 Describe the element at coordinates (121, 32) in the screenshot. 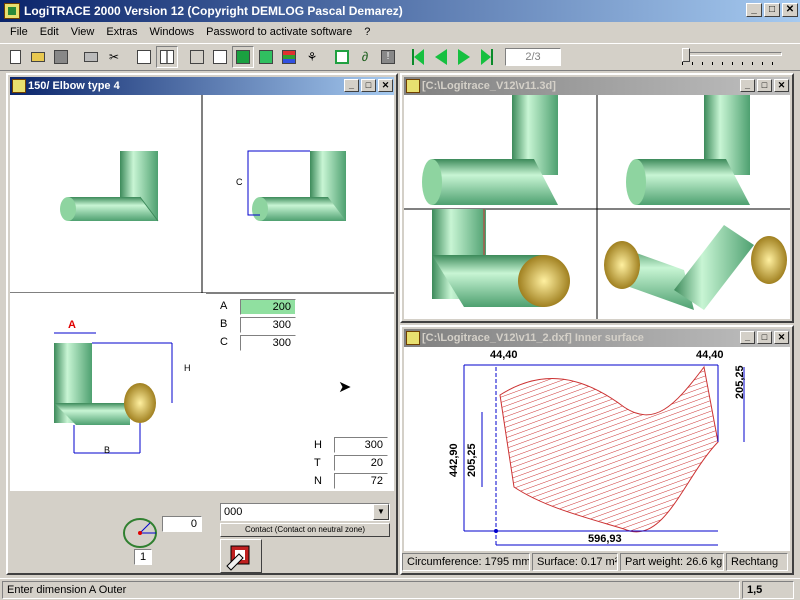

I see `menu-extras: Extras` at that location.